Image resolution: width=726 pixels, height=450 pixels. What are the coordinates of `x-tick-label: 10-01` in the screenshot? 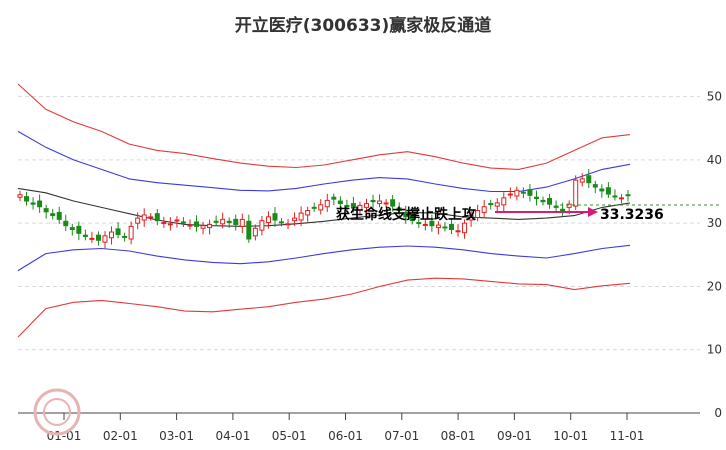 It's located at (570, 436).